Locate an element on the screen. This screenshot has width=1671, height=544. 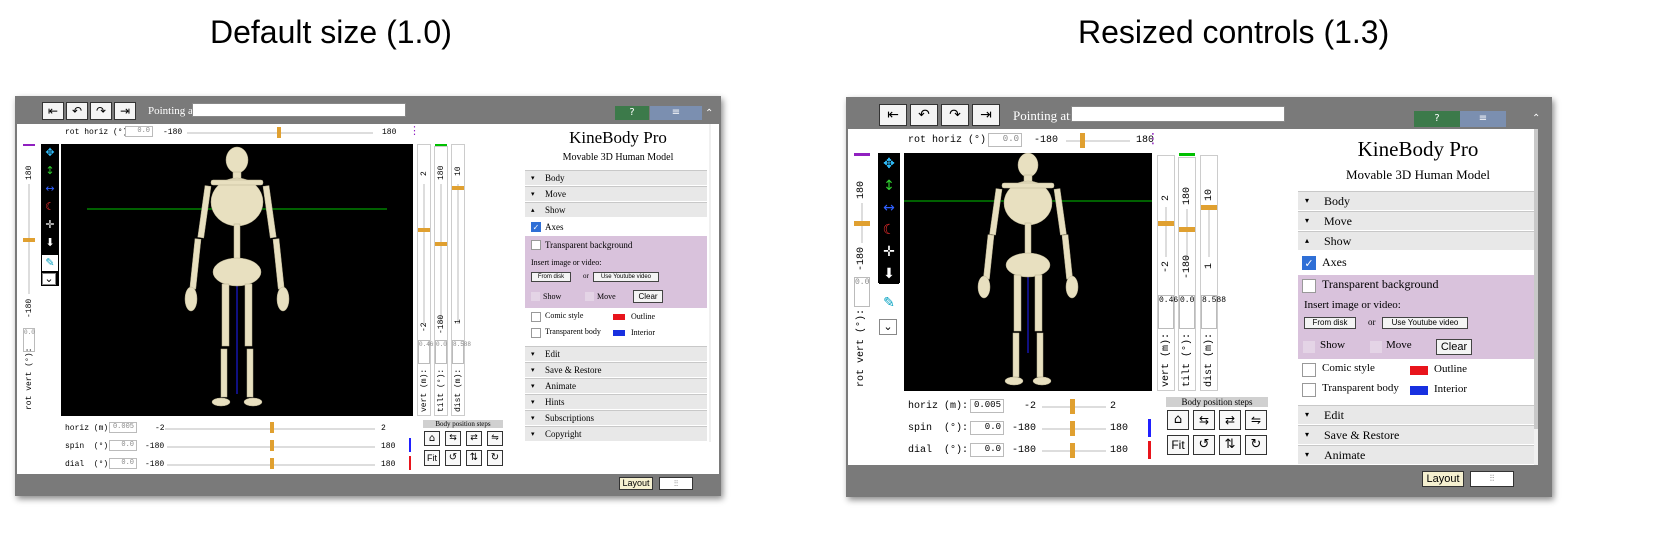
skeleton-model is located at coordinates (237, 280).